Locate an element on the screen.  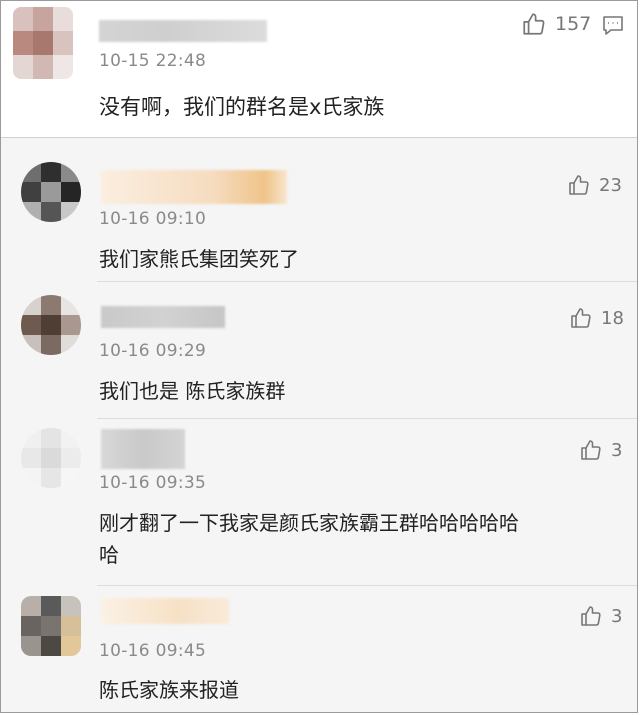
reply-text: 我们也是 陈氏家族群 is located at coordinates (192, 391).